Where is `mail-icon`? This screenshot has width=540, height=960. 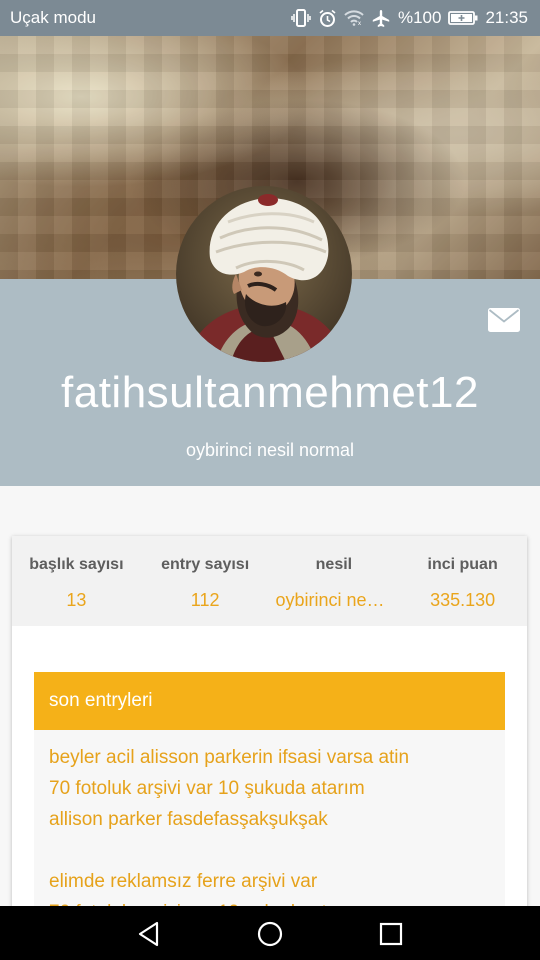 mail-icon is located at coordinates (504, 322).